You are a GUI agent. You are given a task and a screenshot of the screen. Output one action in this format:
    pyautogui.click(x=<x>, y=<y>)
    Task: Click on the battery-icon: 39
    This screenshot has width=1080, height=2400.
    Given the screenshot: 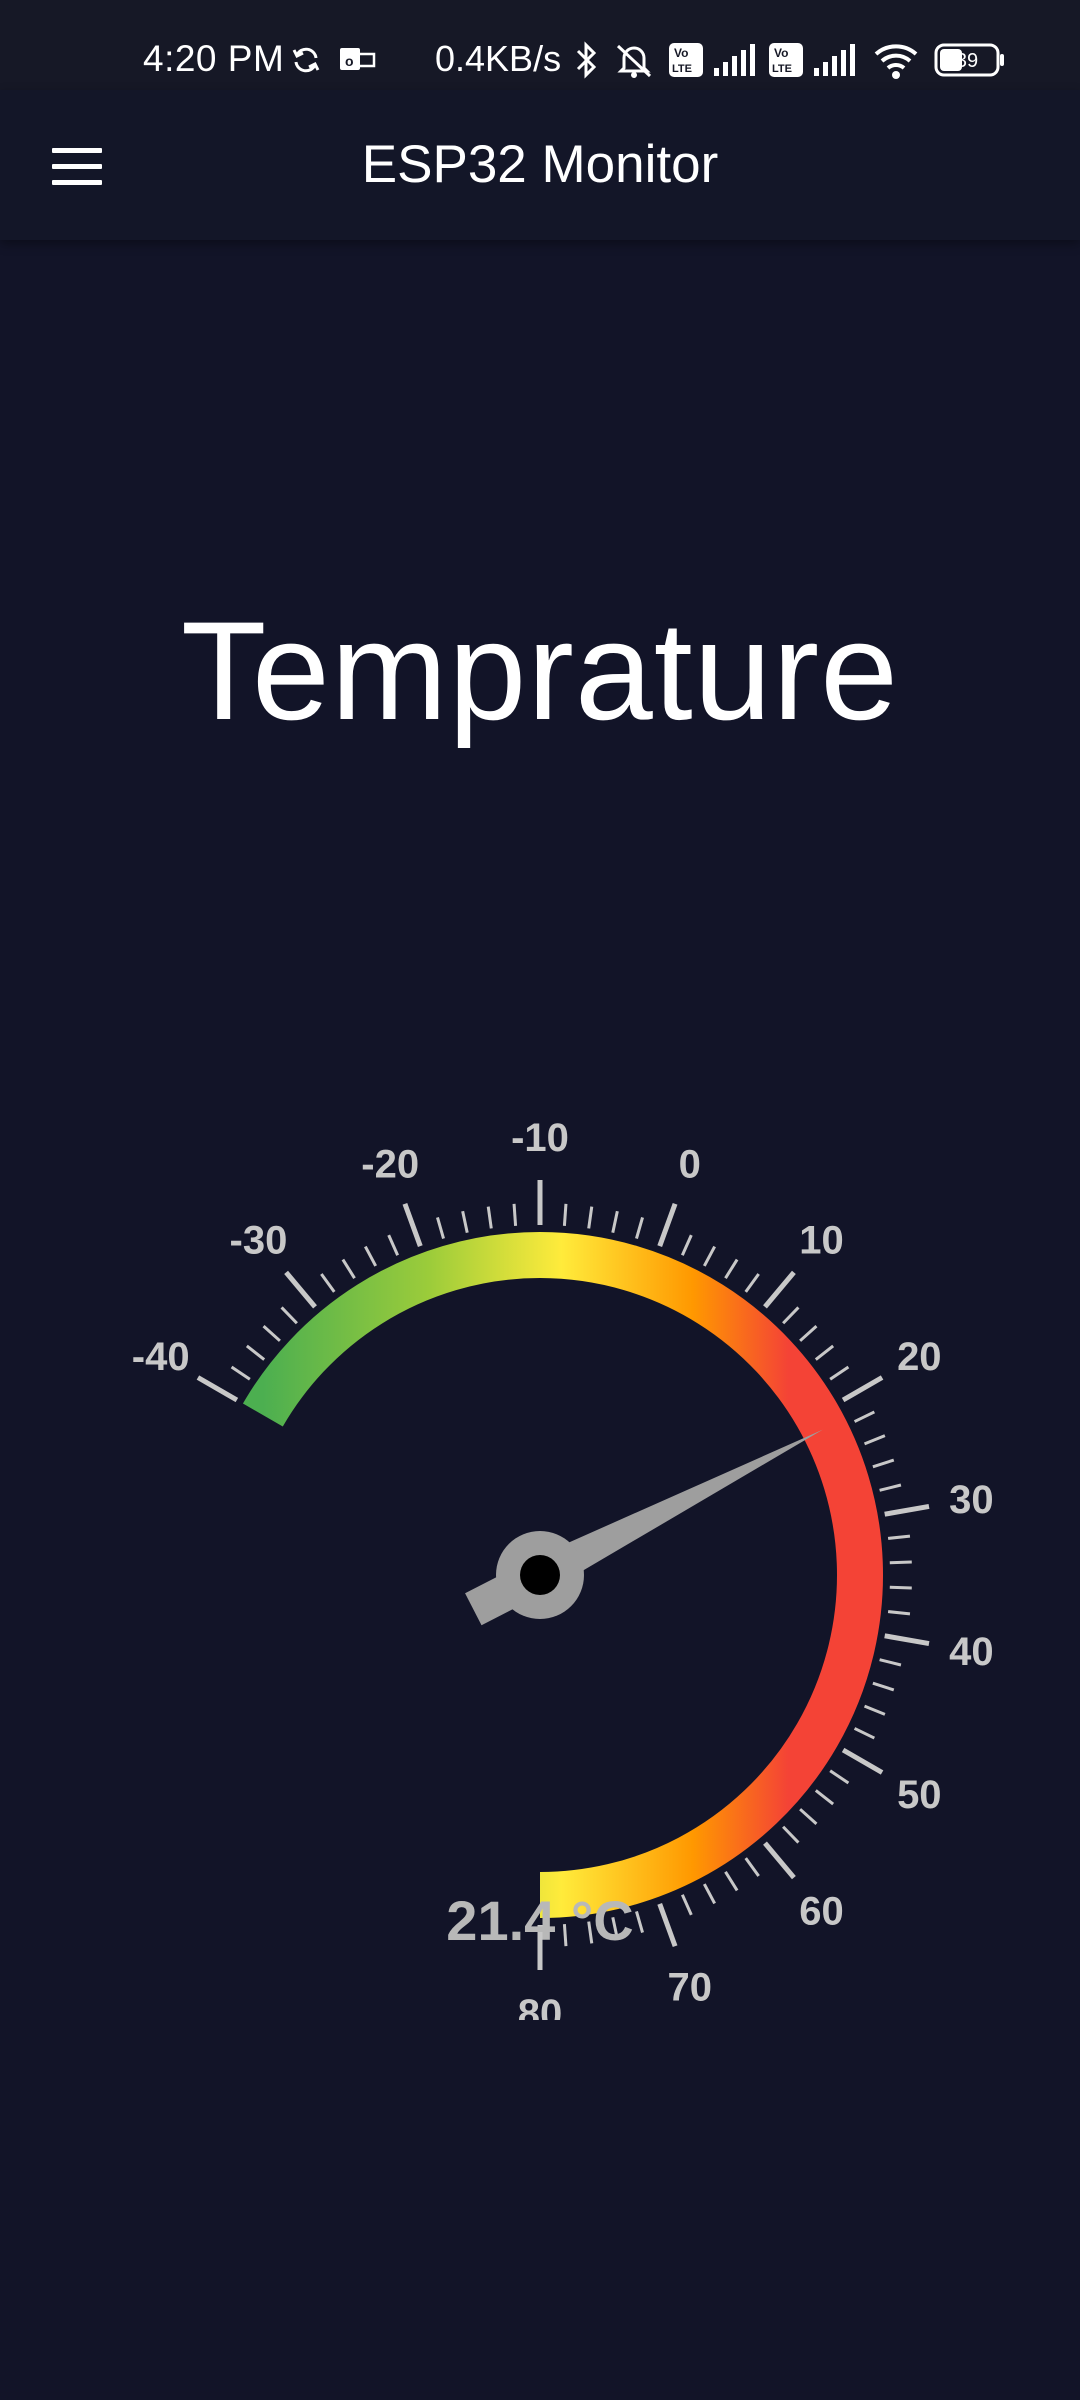 What is the action you would take?
    pyautogui.click(x=969, y=60)
    